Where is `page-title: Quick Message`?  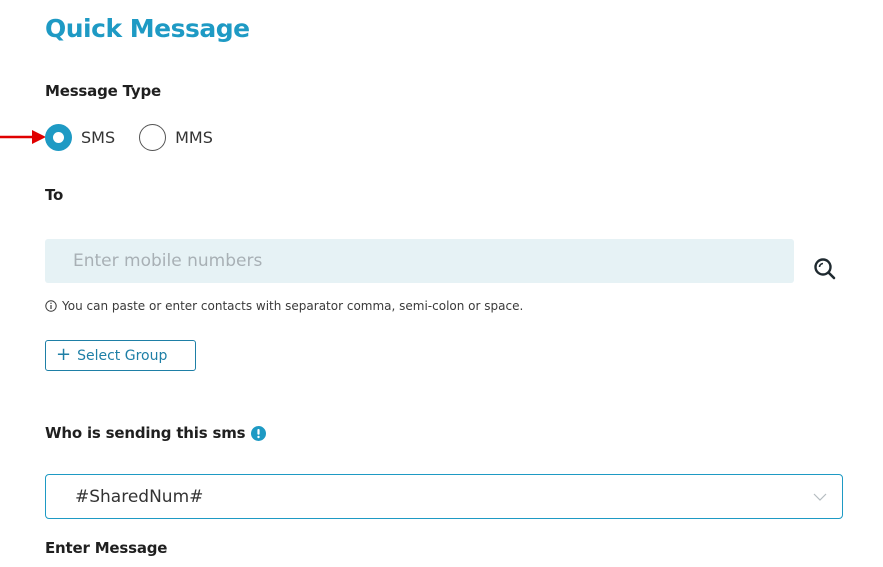
page-title: Quick Message is located at coordinates (147, 28).